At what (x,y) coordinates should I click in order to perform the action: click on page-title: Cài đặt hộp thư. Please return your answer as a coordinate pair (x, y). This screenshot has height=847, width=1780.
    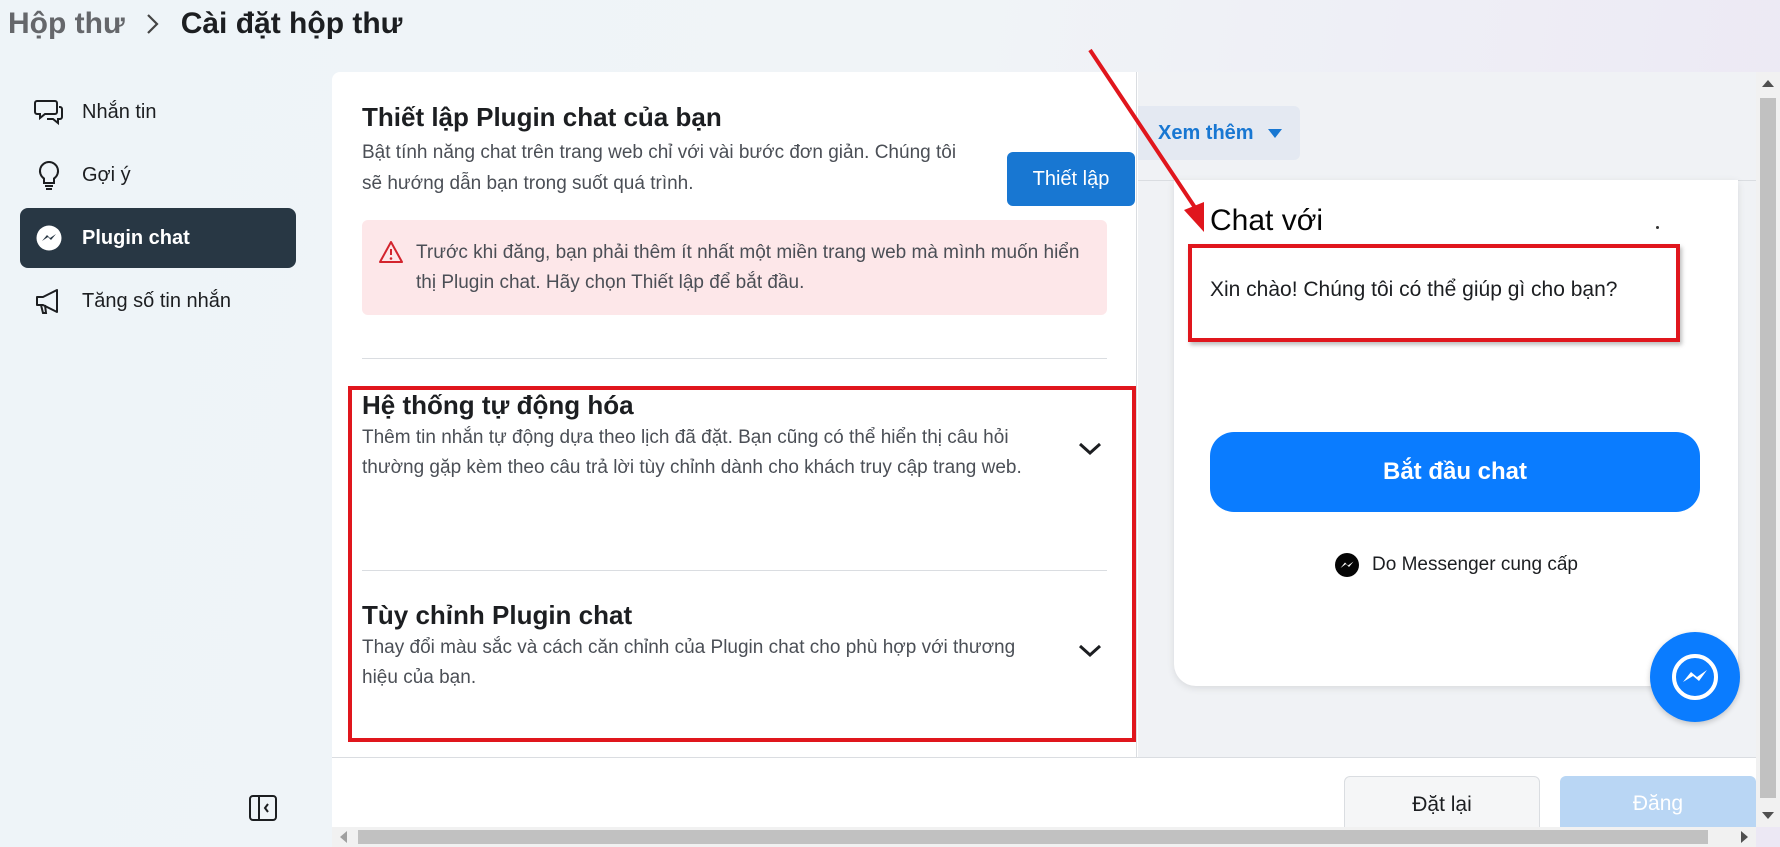
    Looking at the image, I should click on (291, 23).